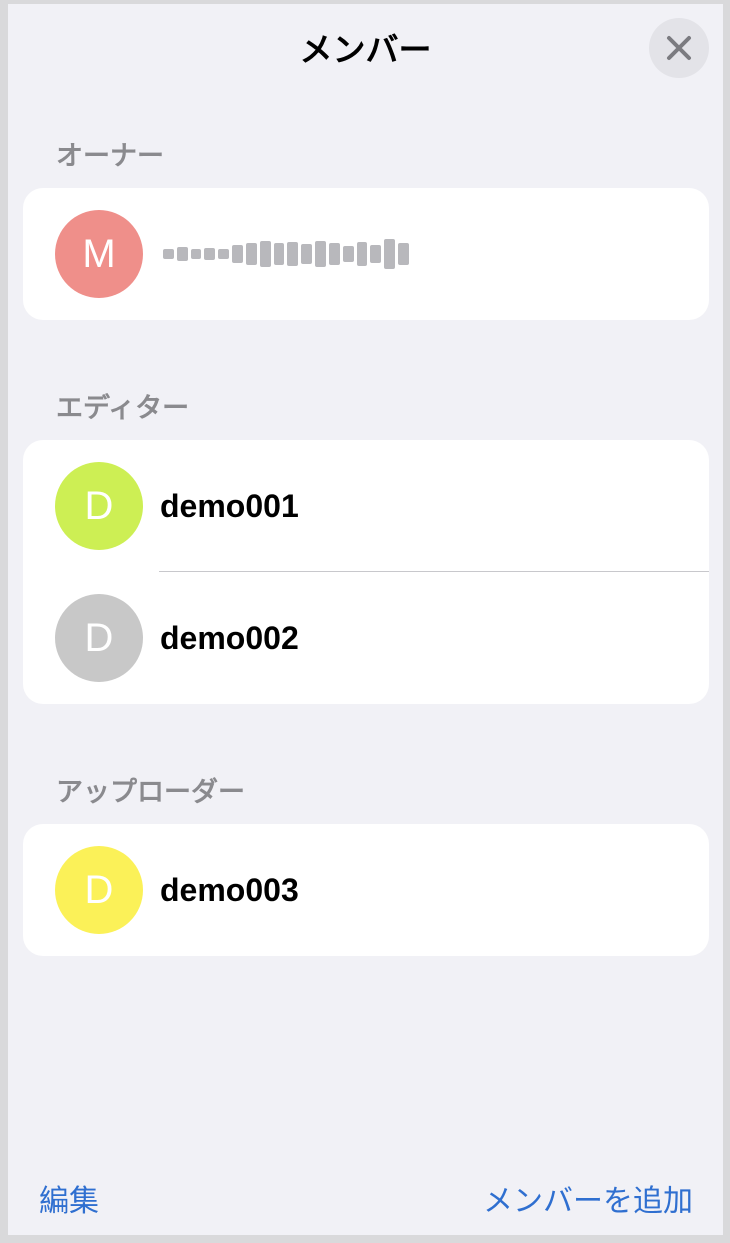  What do you see at coordinates (366, 638) in the screenshot?
I see `member-row-demo002: D demo002` at bounding box center [366, 638].